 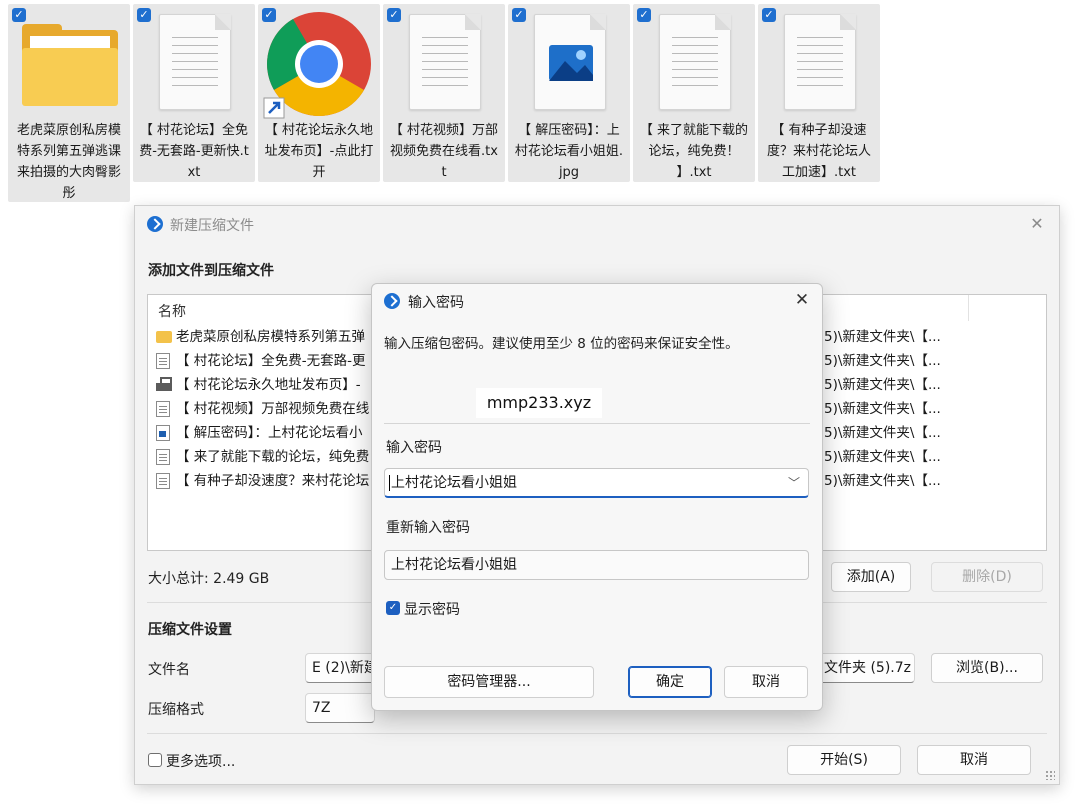 I want to click on title-bar: 新建压缩文件 ✕, so click(x=597, y=224).